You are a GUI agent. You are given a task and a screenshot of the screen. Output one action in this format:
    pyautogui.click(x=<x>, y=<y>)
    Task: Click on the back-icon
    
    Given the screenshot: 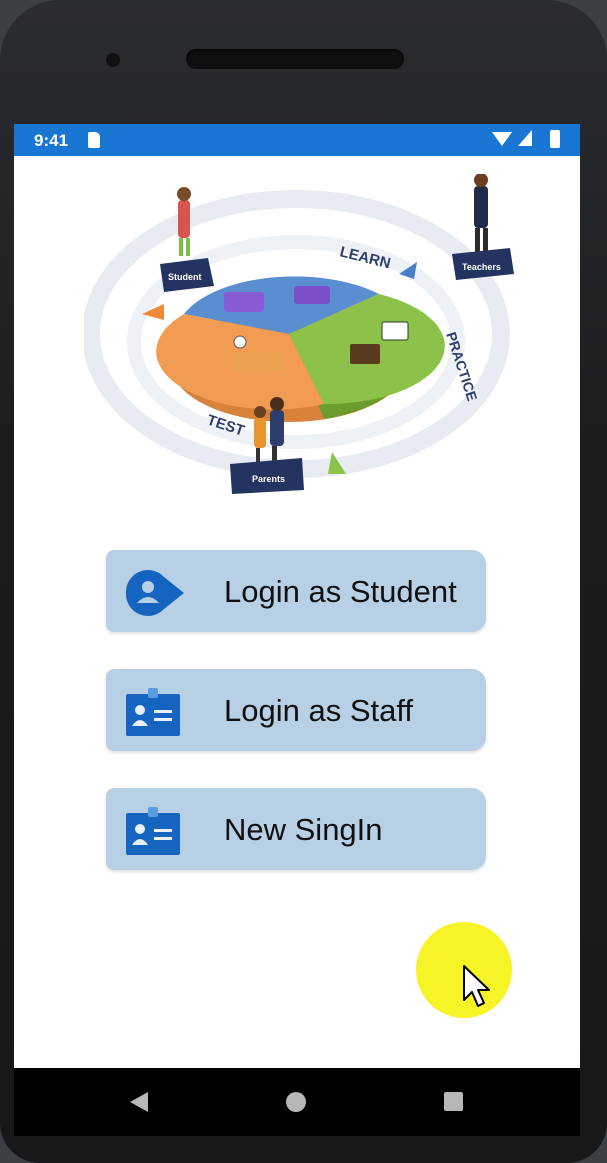 What is the action you would take?
    pyautogui.click(x=139, y=1102)
    